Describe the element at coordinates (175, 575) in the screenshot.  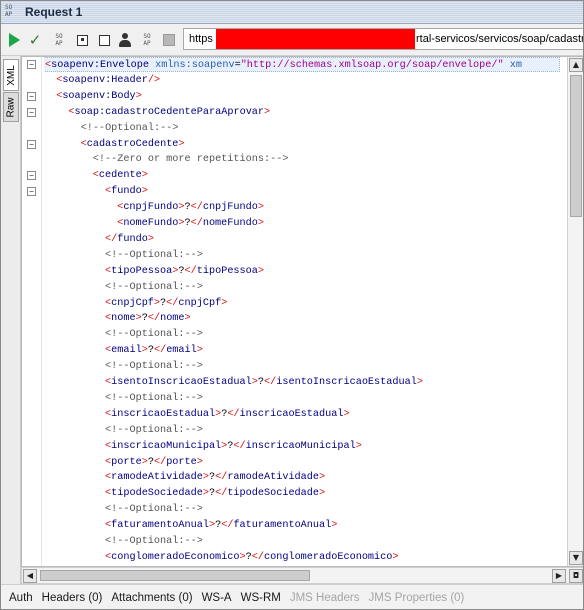
I see `horizontal-scroll-thumb` at that location.